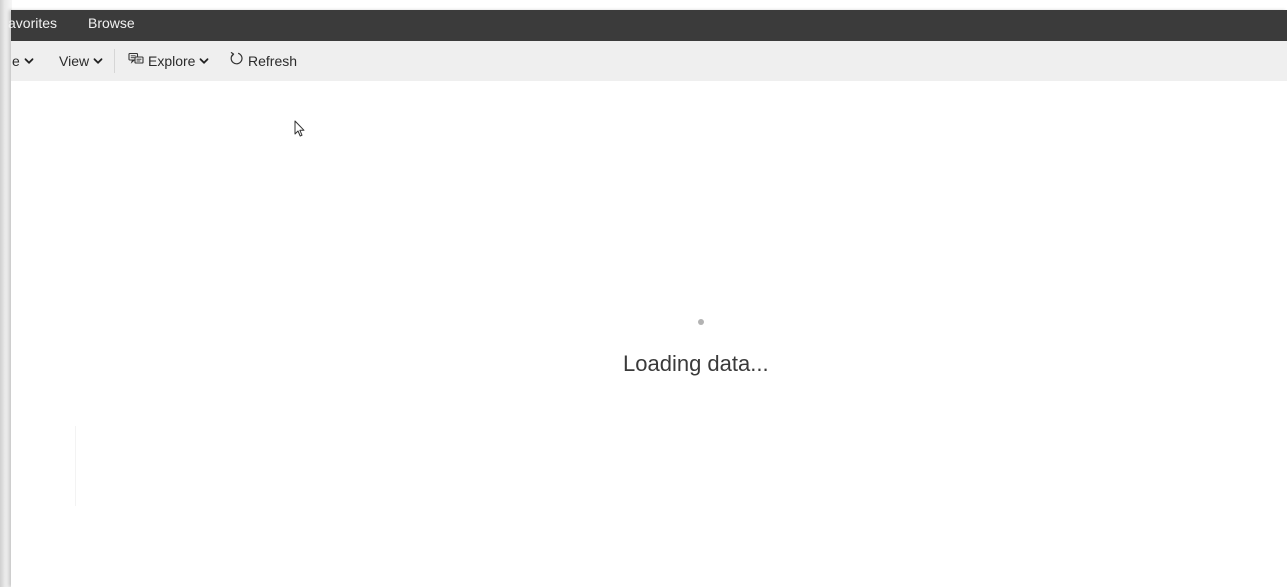  Describe the element at coordinates (300, 129) in the screenshot. I see `mouse-cursor-icon` at that location.